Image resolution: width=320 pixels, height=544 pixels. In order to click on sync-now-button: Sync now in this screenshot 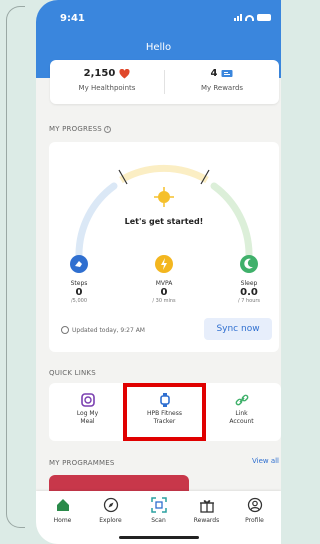, I will do `click(238, 329)`.